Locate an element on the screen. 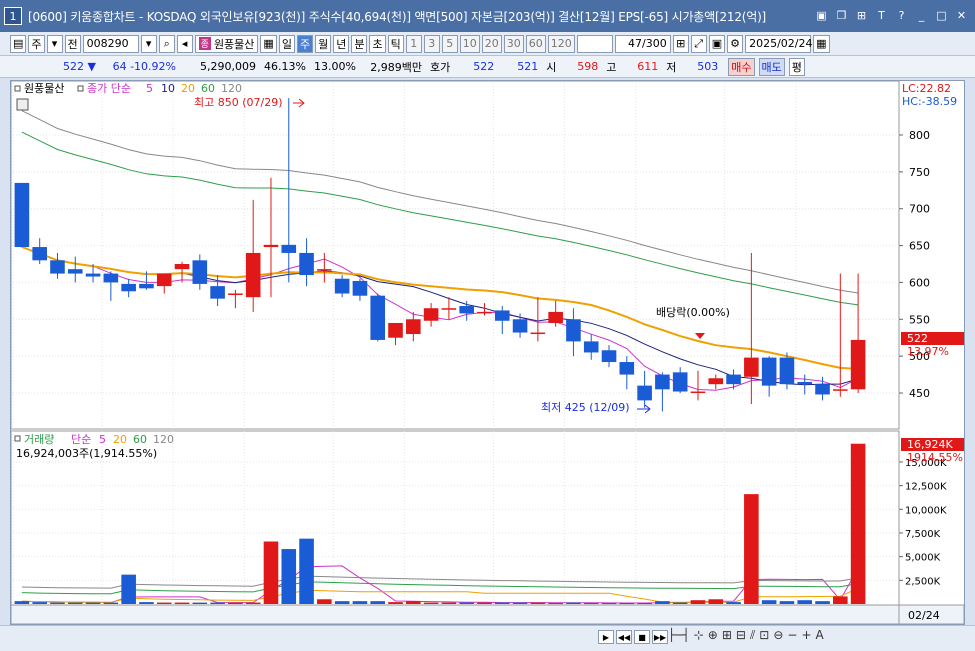 The height and width of the screenshot is (651, 975). tab-period-minute: 분 is located at coordinates (359, 43).